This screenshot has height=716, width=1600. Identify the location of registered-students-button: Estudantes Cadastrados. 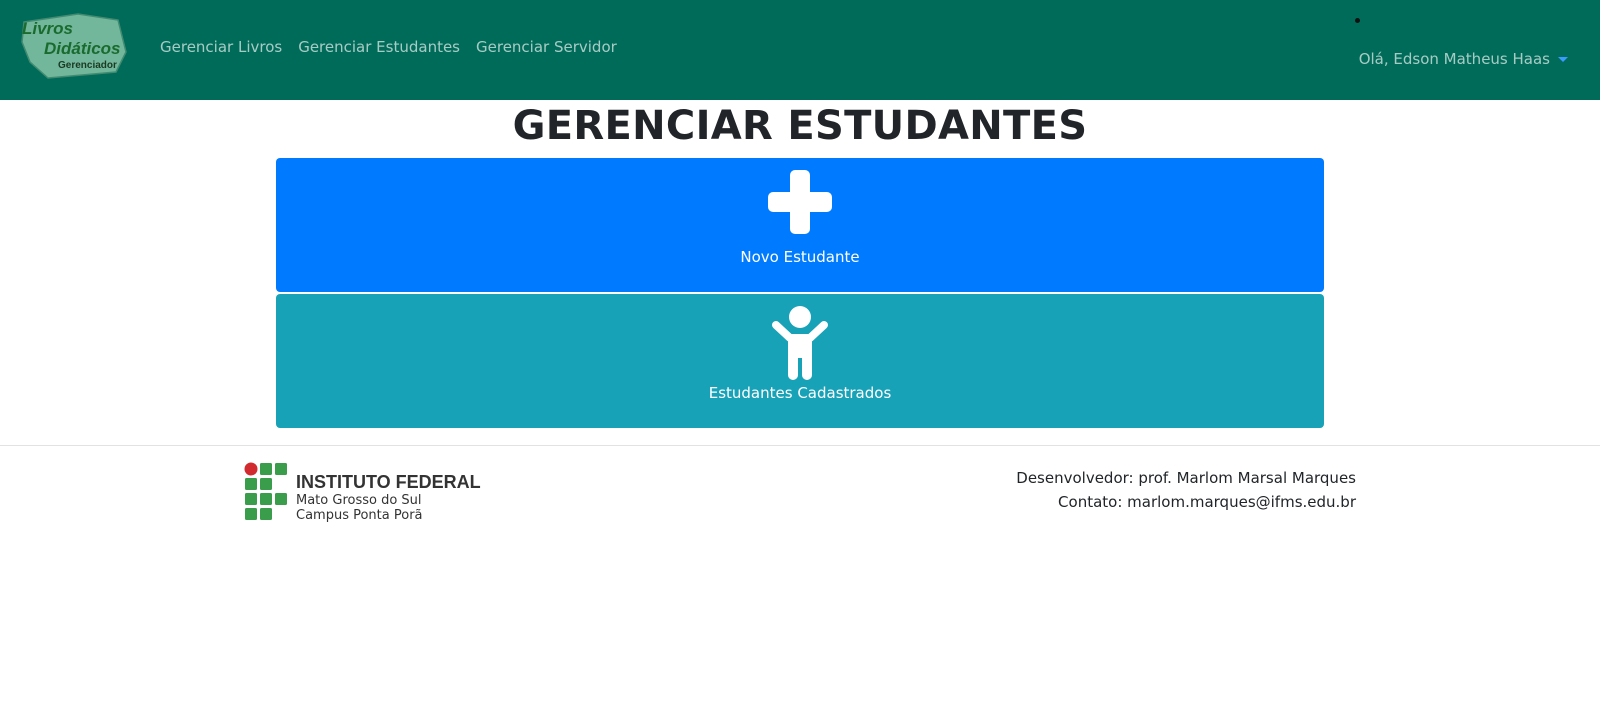
(800, 361).